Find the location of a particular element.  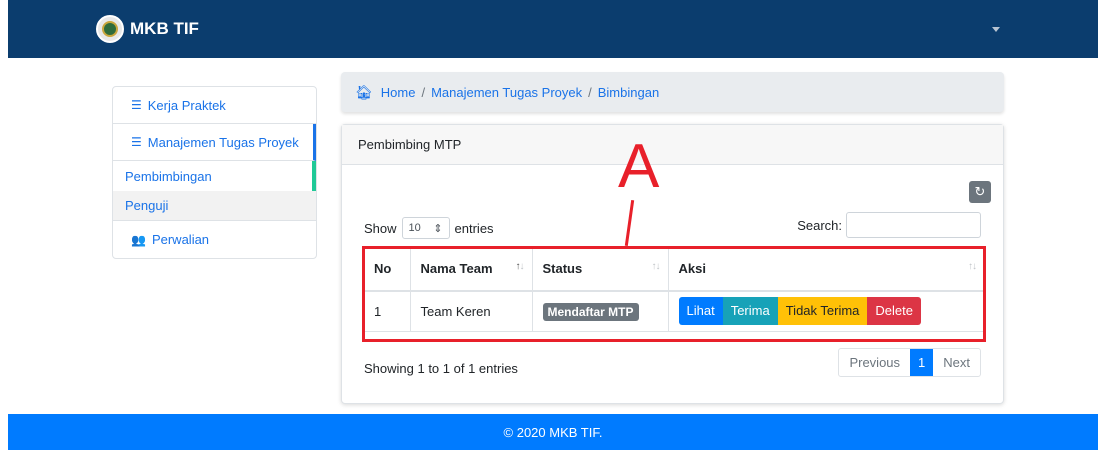

refresh-icon: ↻ is located at coordinates (980, 191).